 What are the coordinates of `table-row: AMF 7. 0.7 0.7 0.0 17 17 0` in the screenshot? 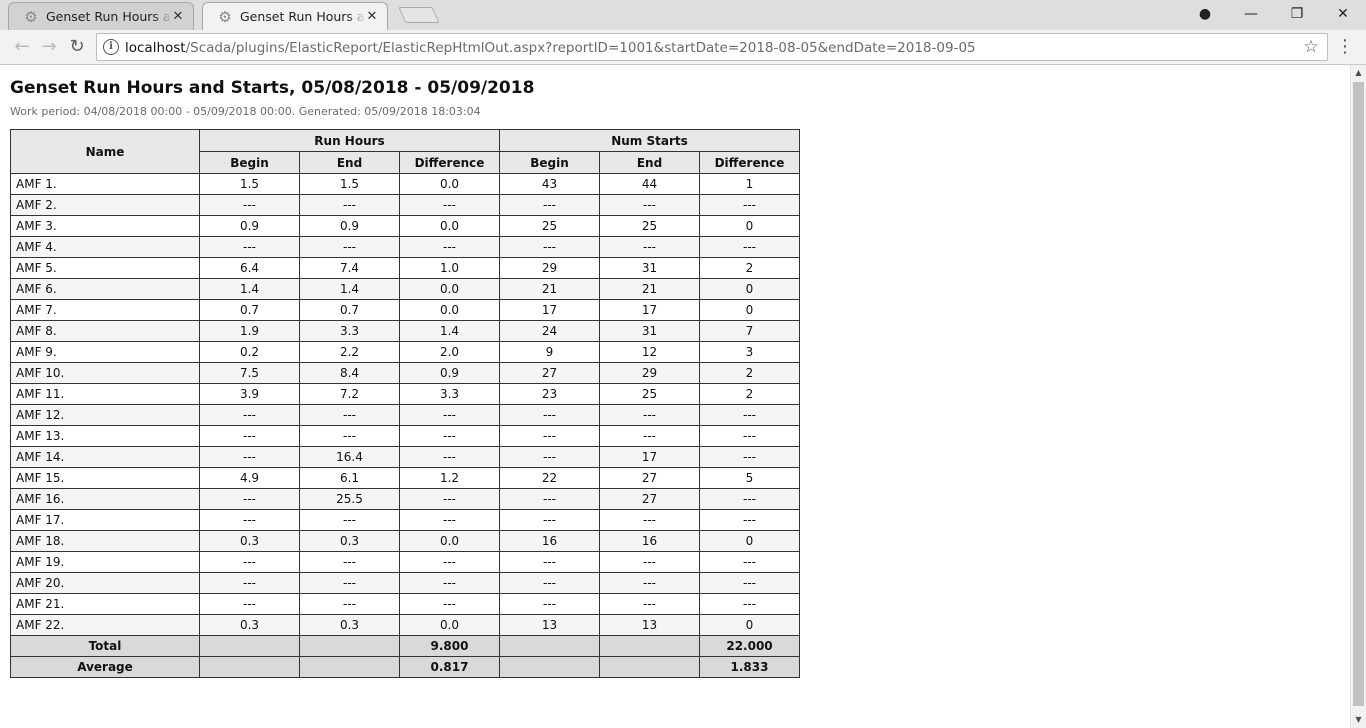 It's located at (405, 310).